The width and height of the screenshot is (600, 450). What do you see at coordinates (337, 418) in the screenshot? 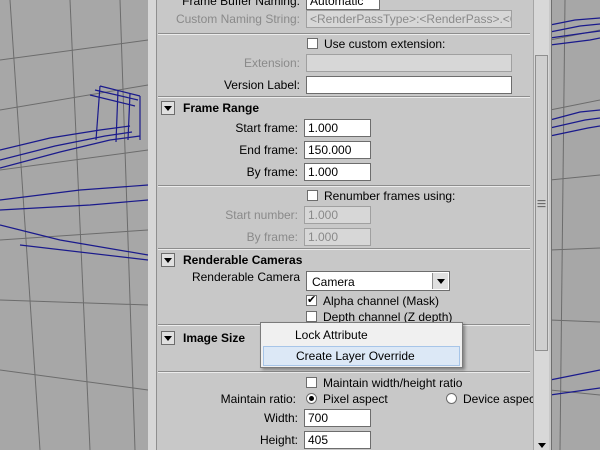
I see `width-field: 700` at bounding box center [337, 418].